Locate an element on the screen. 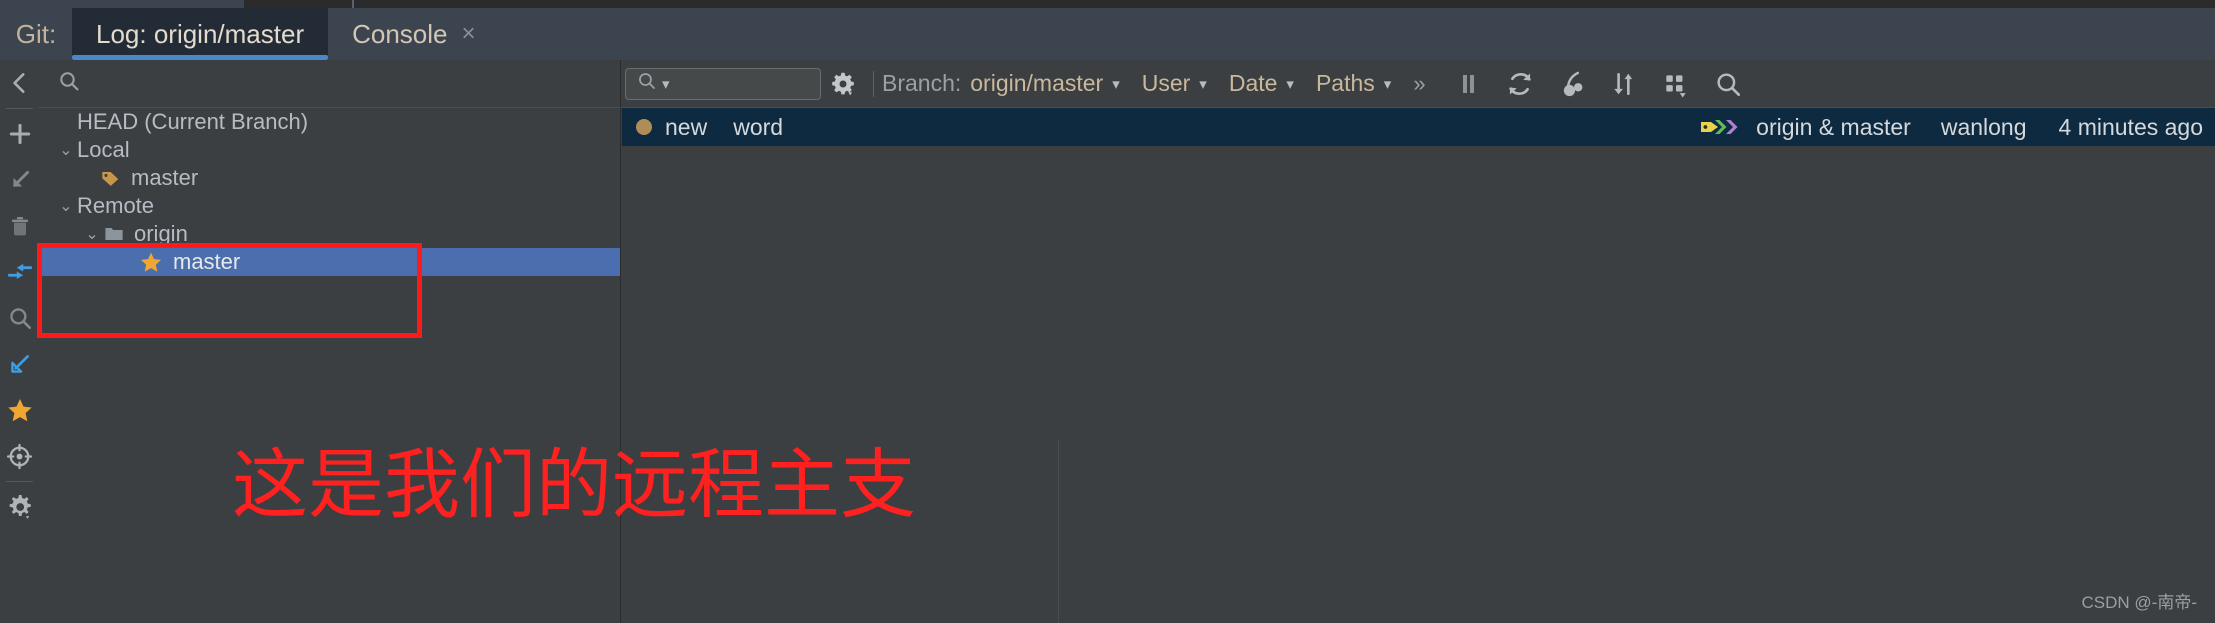 The height and width of the screenshot is (623, 2215). tree-item-origin: ⌄ origin is located at coordinates (329, 234).